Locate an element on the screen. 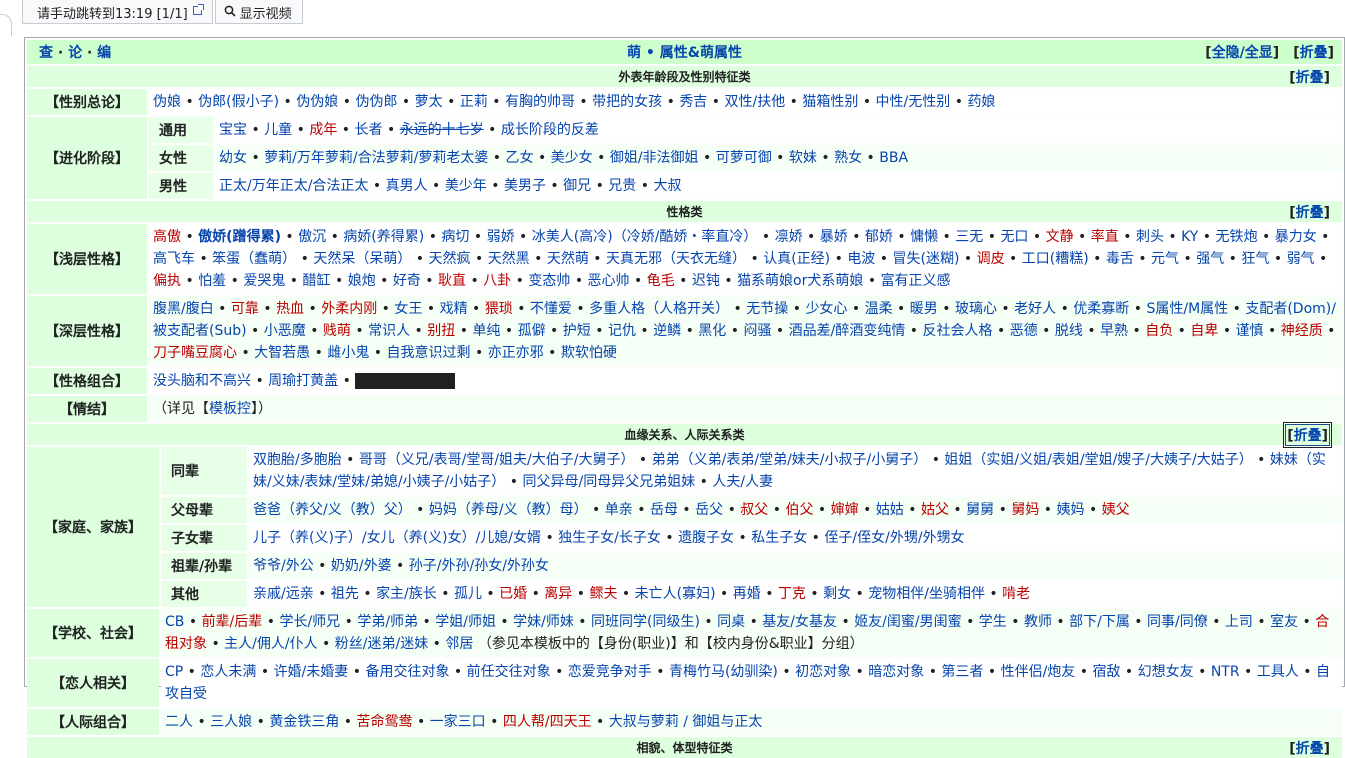  template-link: 模板控 is located at coordinates (230, 409).